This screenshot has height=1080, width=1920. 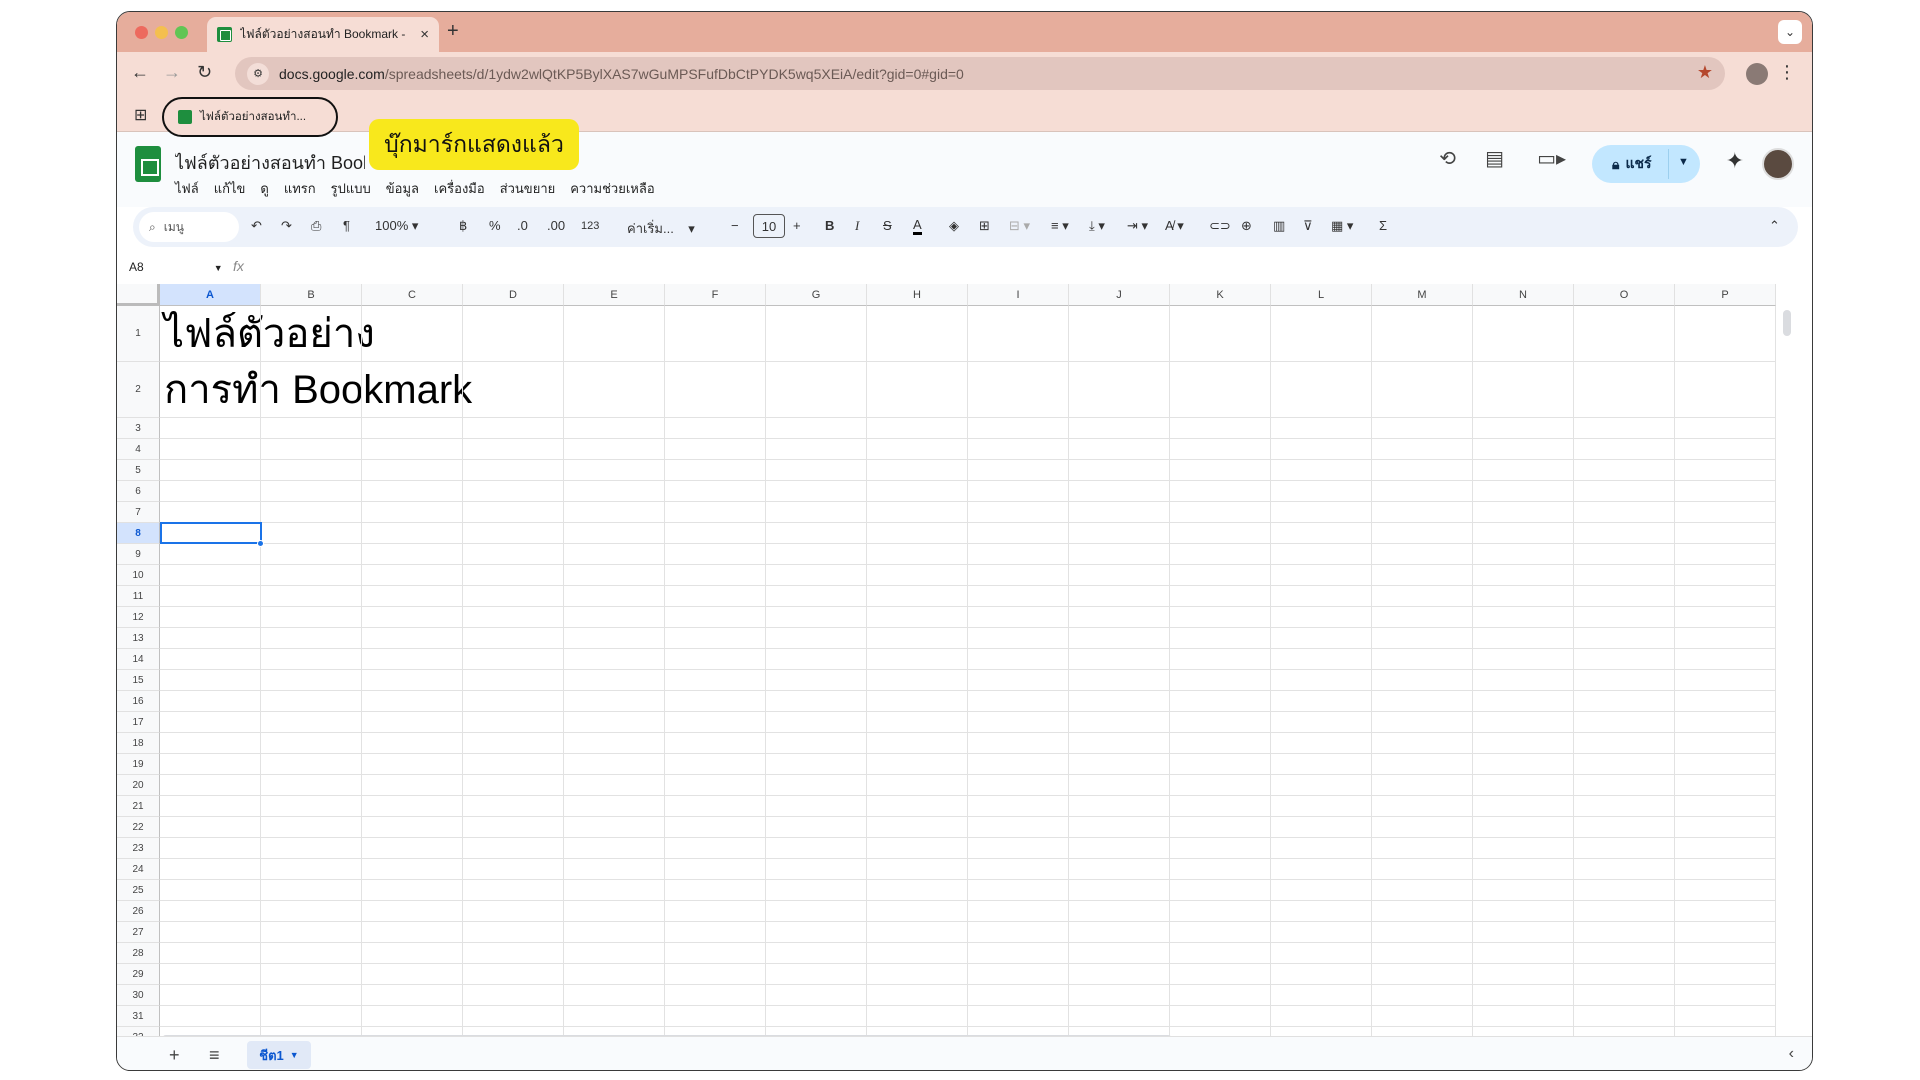 I want to click on row-header-20: 20, so click(x=138, y=785).